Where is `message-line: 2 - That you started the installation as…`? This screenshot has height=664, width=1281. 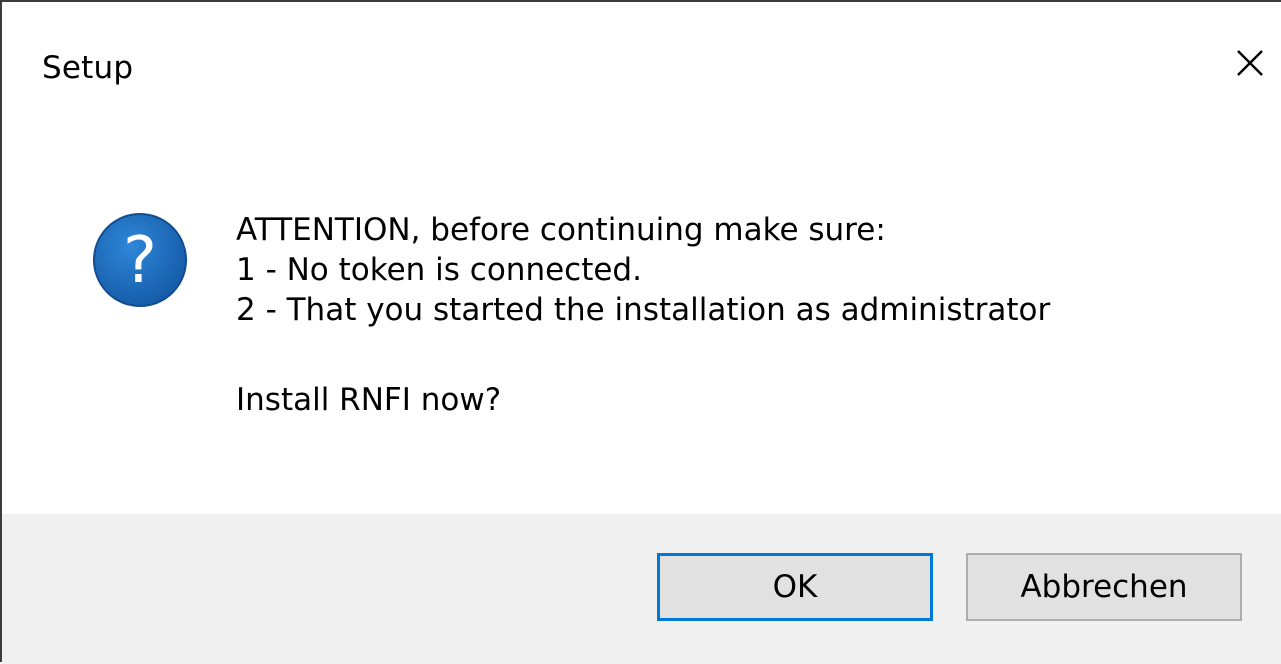 message-line: 2 - That you started the installation as… is located at coordinates (643, 310).